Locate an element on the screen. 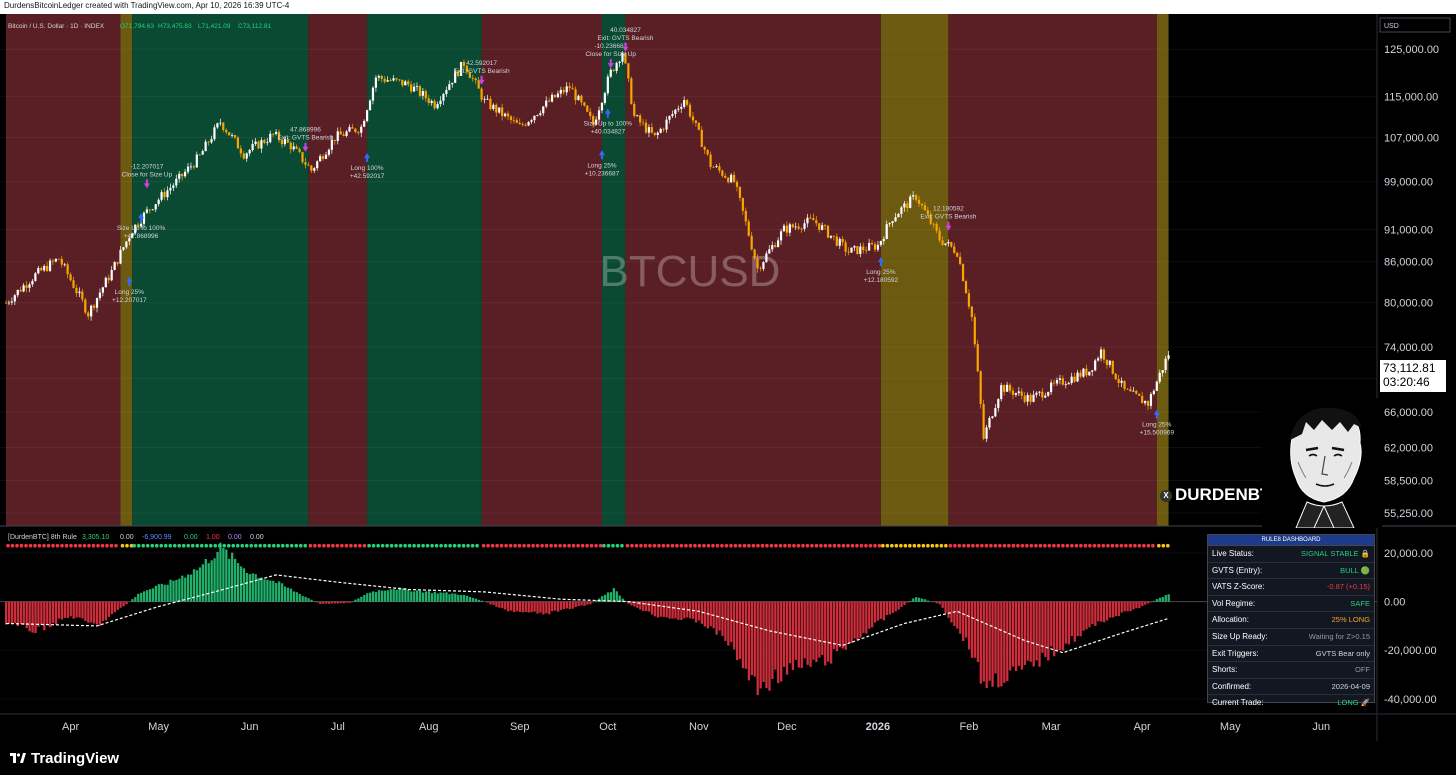 Image resolution: width=1456 pixels, height=775 pixels. dashboard-value: Waiting for Z>0.15 is located at coordinates (1339, 636).